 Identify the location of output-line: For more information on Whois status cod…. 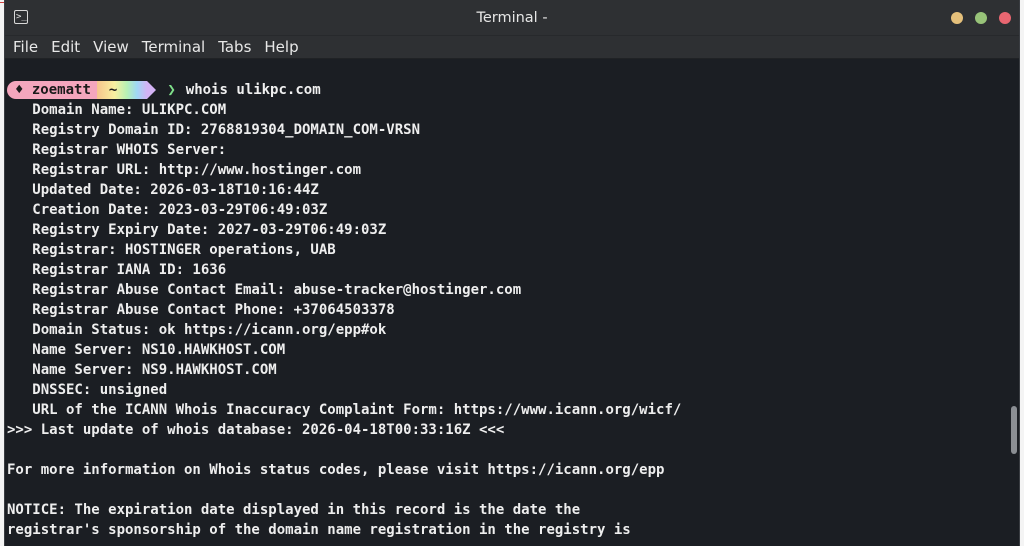
(336, 470).